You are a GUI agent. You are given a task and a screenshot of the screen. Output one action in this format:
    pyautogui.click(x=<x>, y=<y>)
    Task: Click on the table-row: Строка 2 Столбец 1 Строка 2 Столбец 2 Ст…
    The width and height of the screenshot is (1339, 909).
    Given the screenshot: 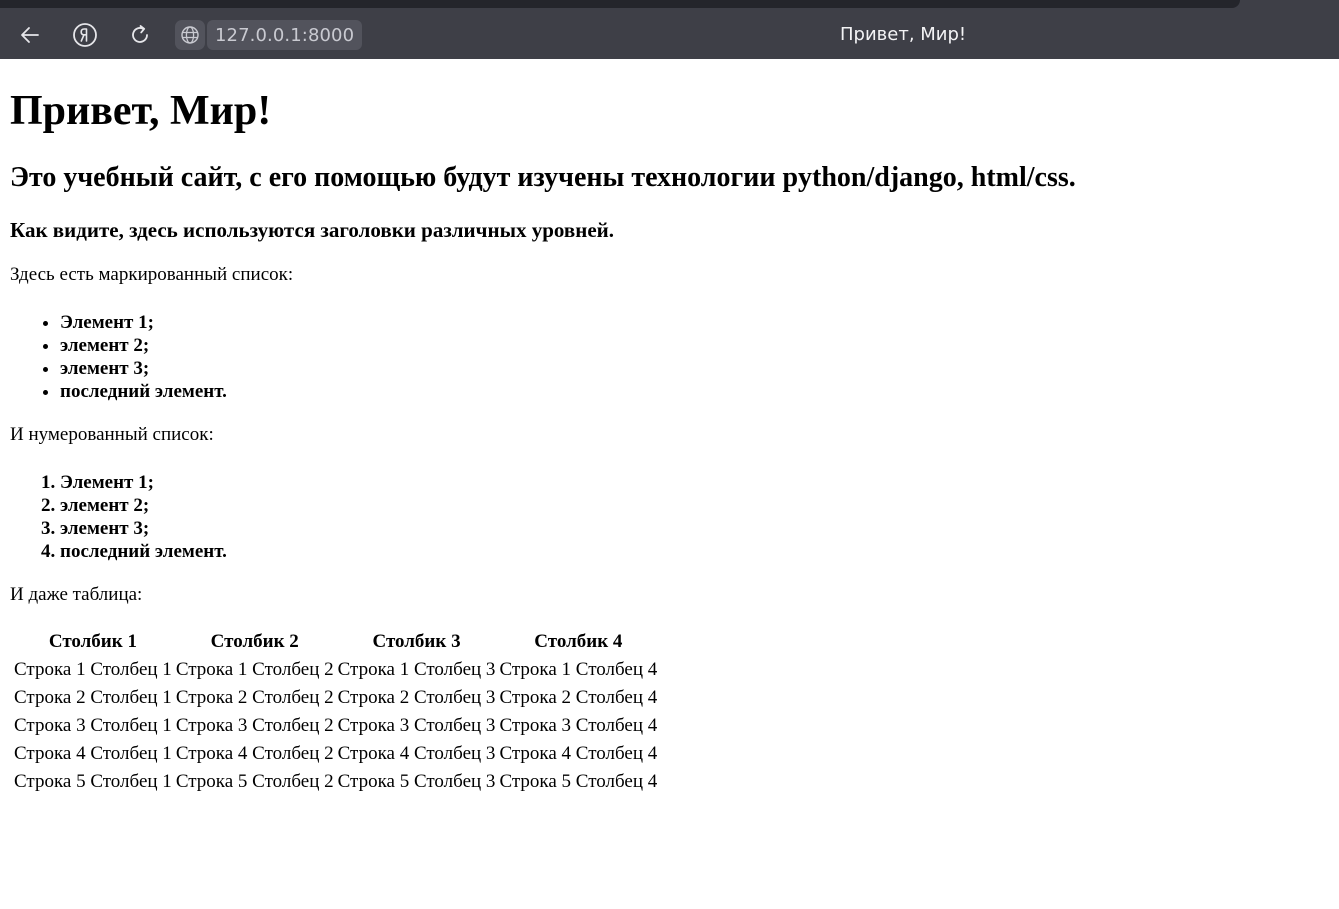 What is the action you would take?
    pyautogui.click(x=335, y=698)
    